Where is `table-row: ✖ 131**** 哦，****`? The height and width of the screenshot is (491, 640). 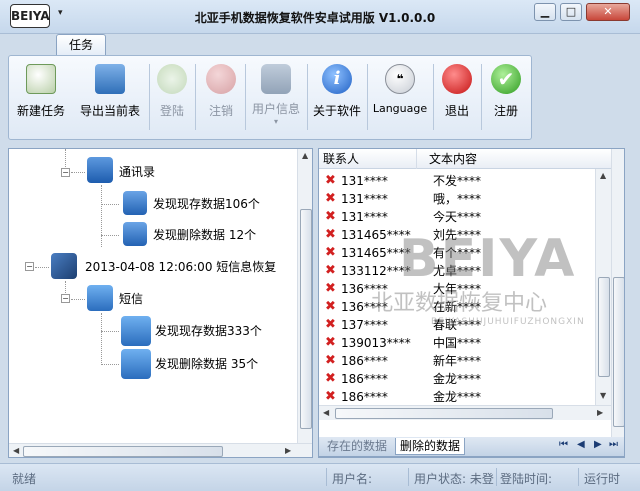 table-row: ✖ 131**** 哦，**** is located at coordinates (465, 199).